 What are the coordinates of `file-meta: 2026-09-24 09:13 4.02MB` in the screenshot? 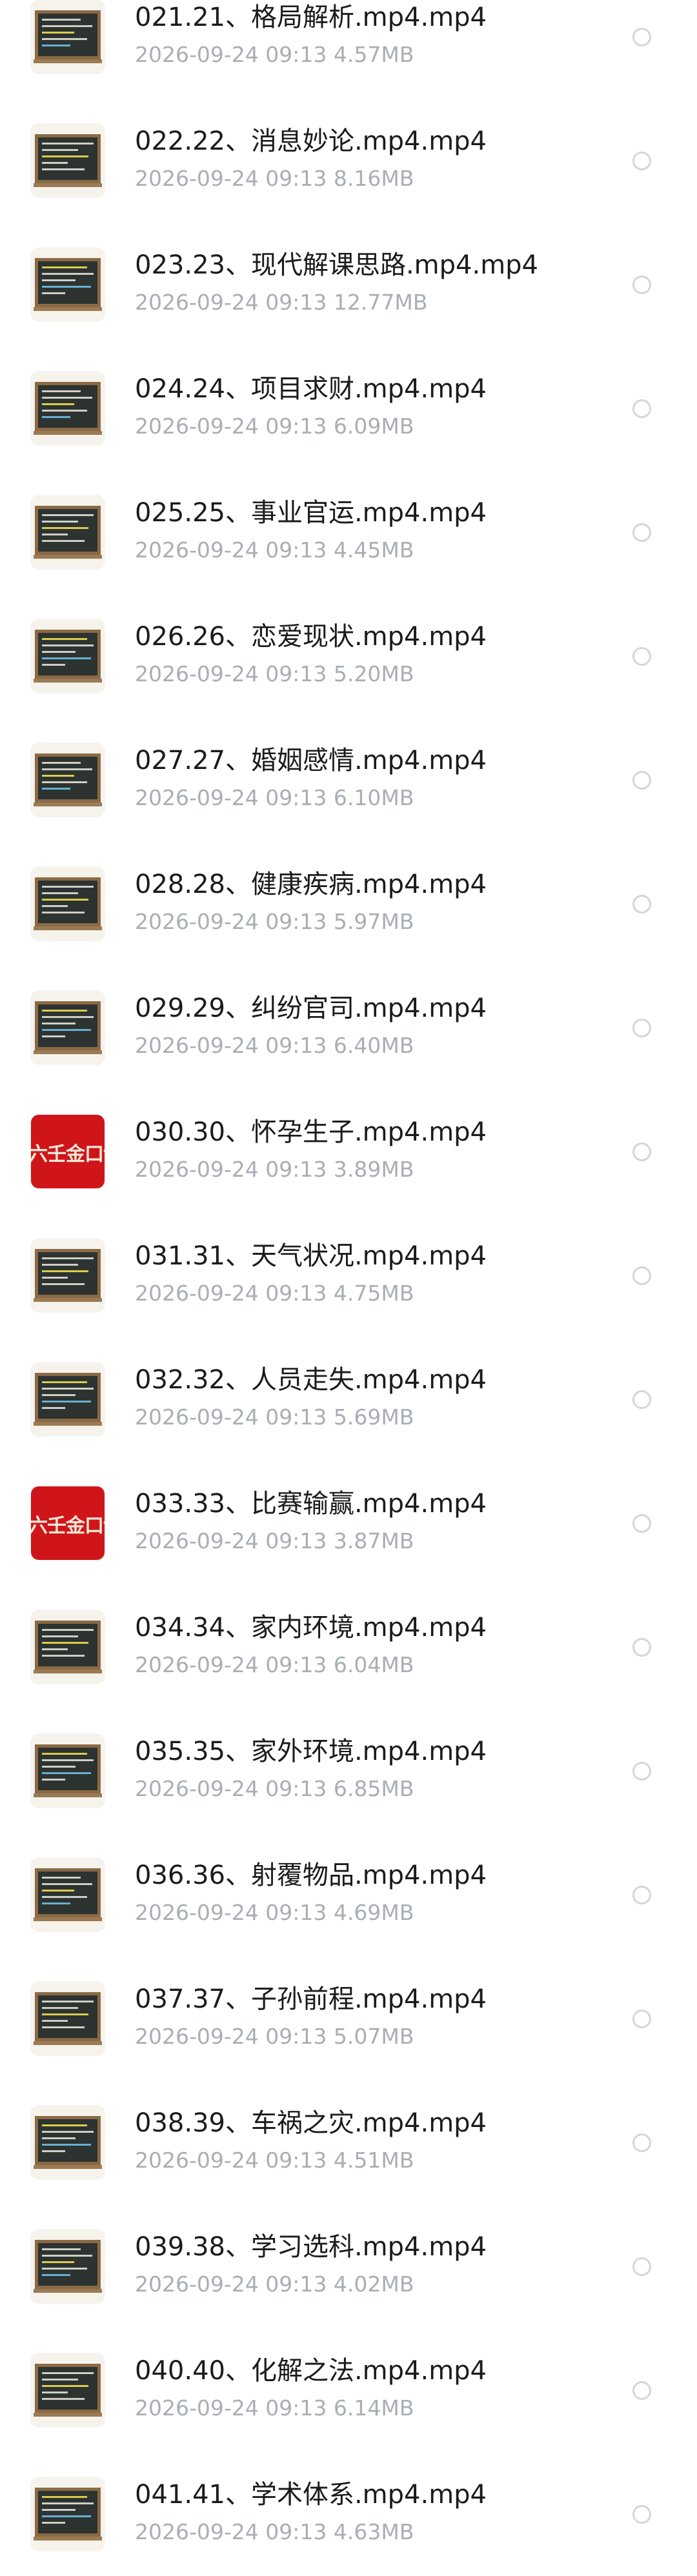 It's located at (274, 2284).